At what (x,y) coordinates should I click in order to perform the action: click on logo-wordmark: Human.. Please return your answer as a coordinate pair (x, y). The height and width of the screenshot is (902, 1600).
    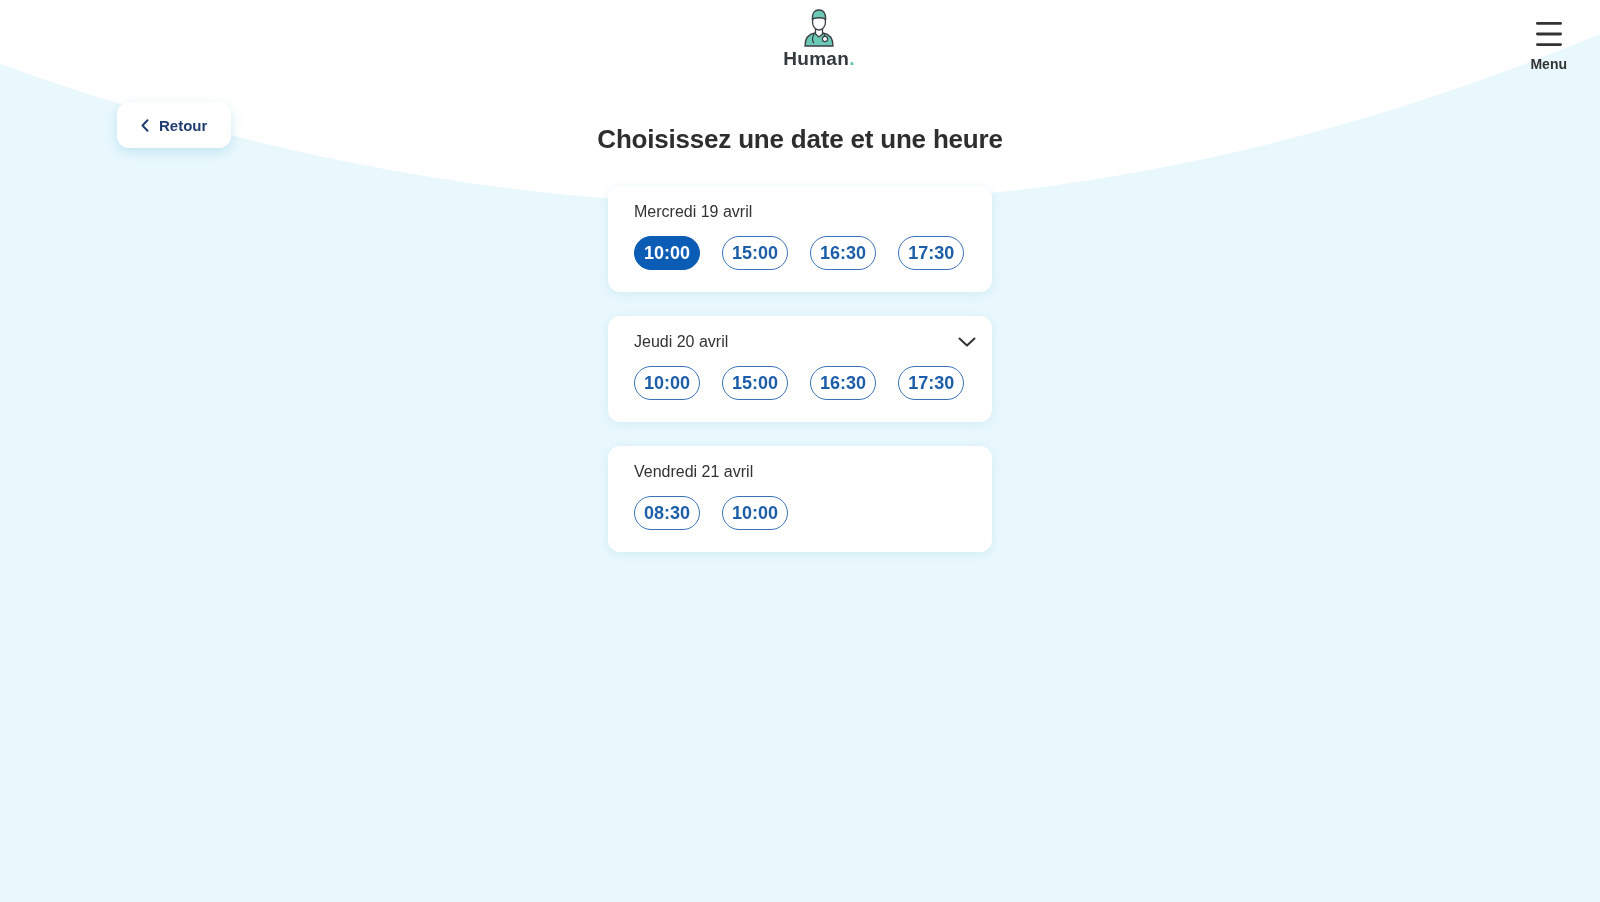
    Looking at the image, I should click on (819, 59).